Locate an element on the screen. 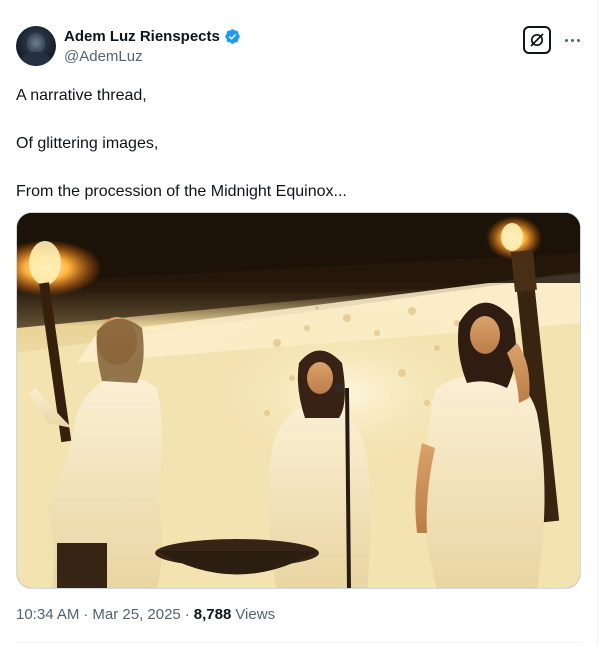 This screenshot has height=646, width=605. tweet-meta: 10:34 AM · Mar 25, 2025 · 8,788 Views is located at coordinates (145, 614).